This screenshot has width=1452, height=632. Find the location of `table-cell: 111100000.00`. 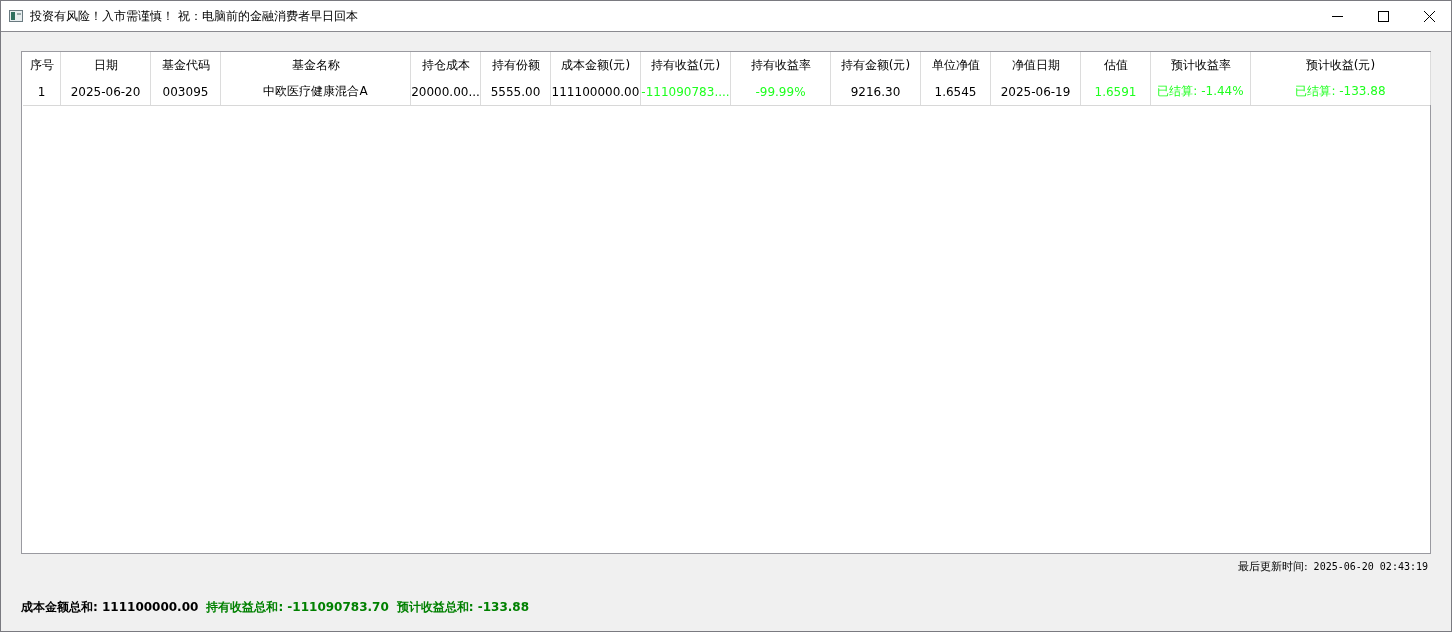

table-cell: 111100000.00 is located at coordinates (595, 91).